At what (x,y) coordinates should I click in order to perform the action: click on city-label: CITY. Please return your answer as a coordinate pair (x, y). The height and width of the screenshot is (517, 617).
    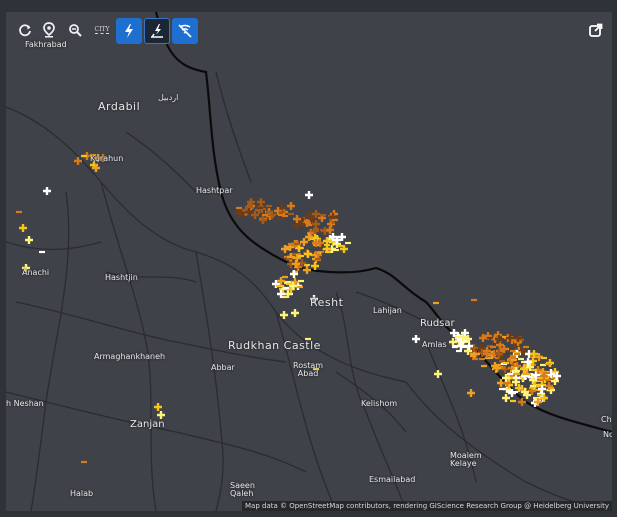
    Looking at the image, I should click on (102, 30).